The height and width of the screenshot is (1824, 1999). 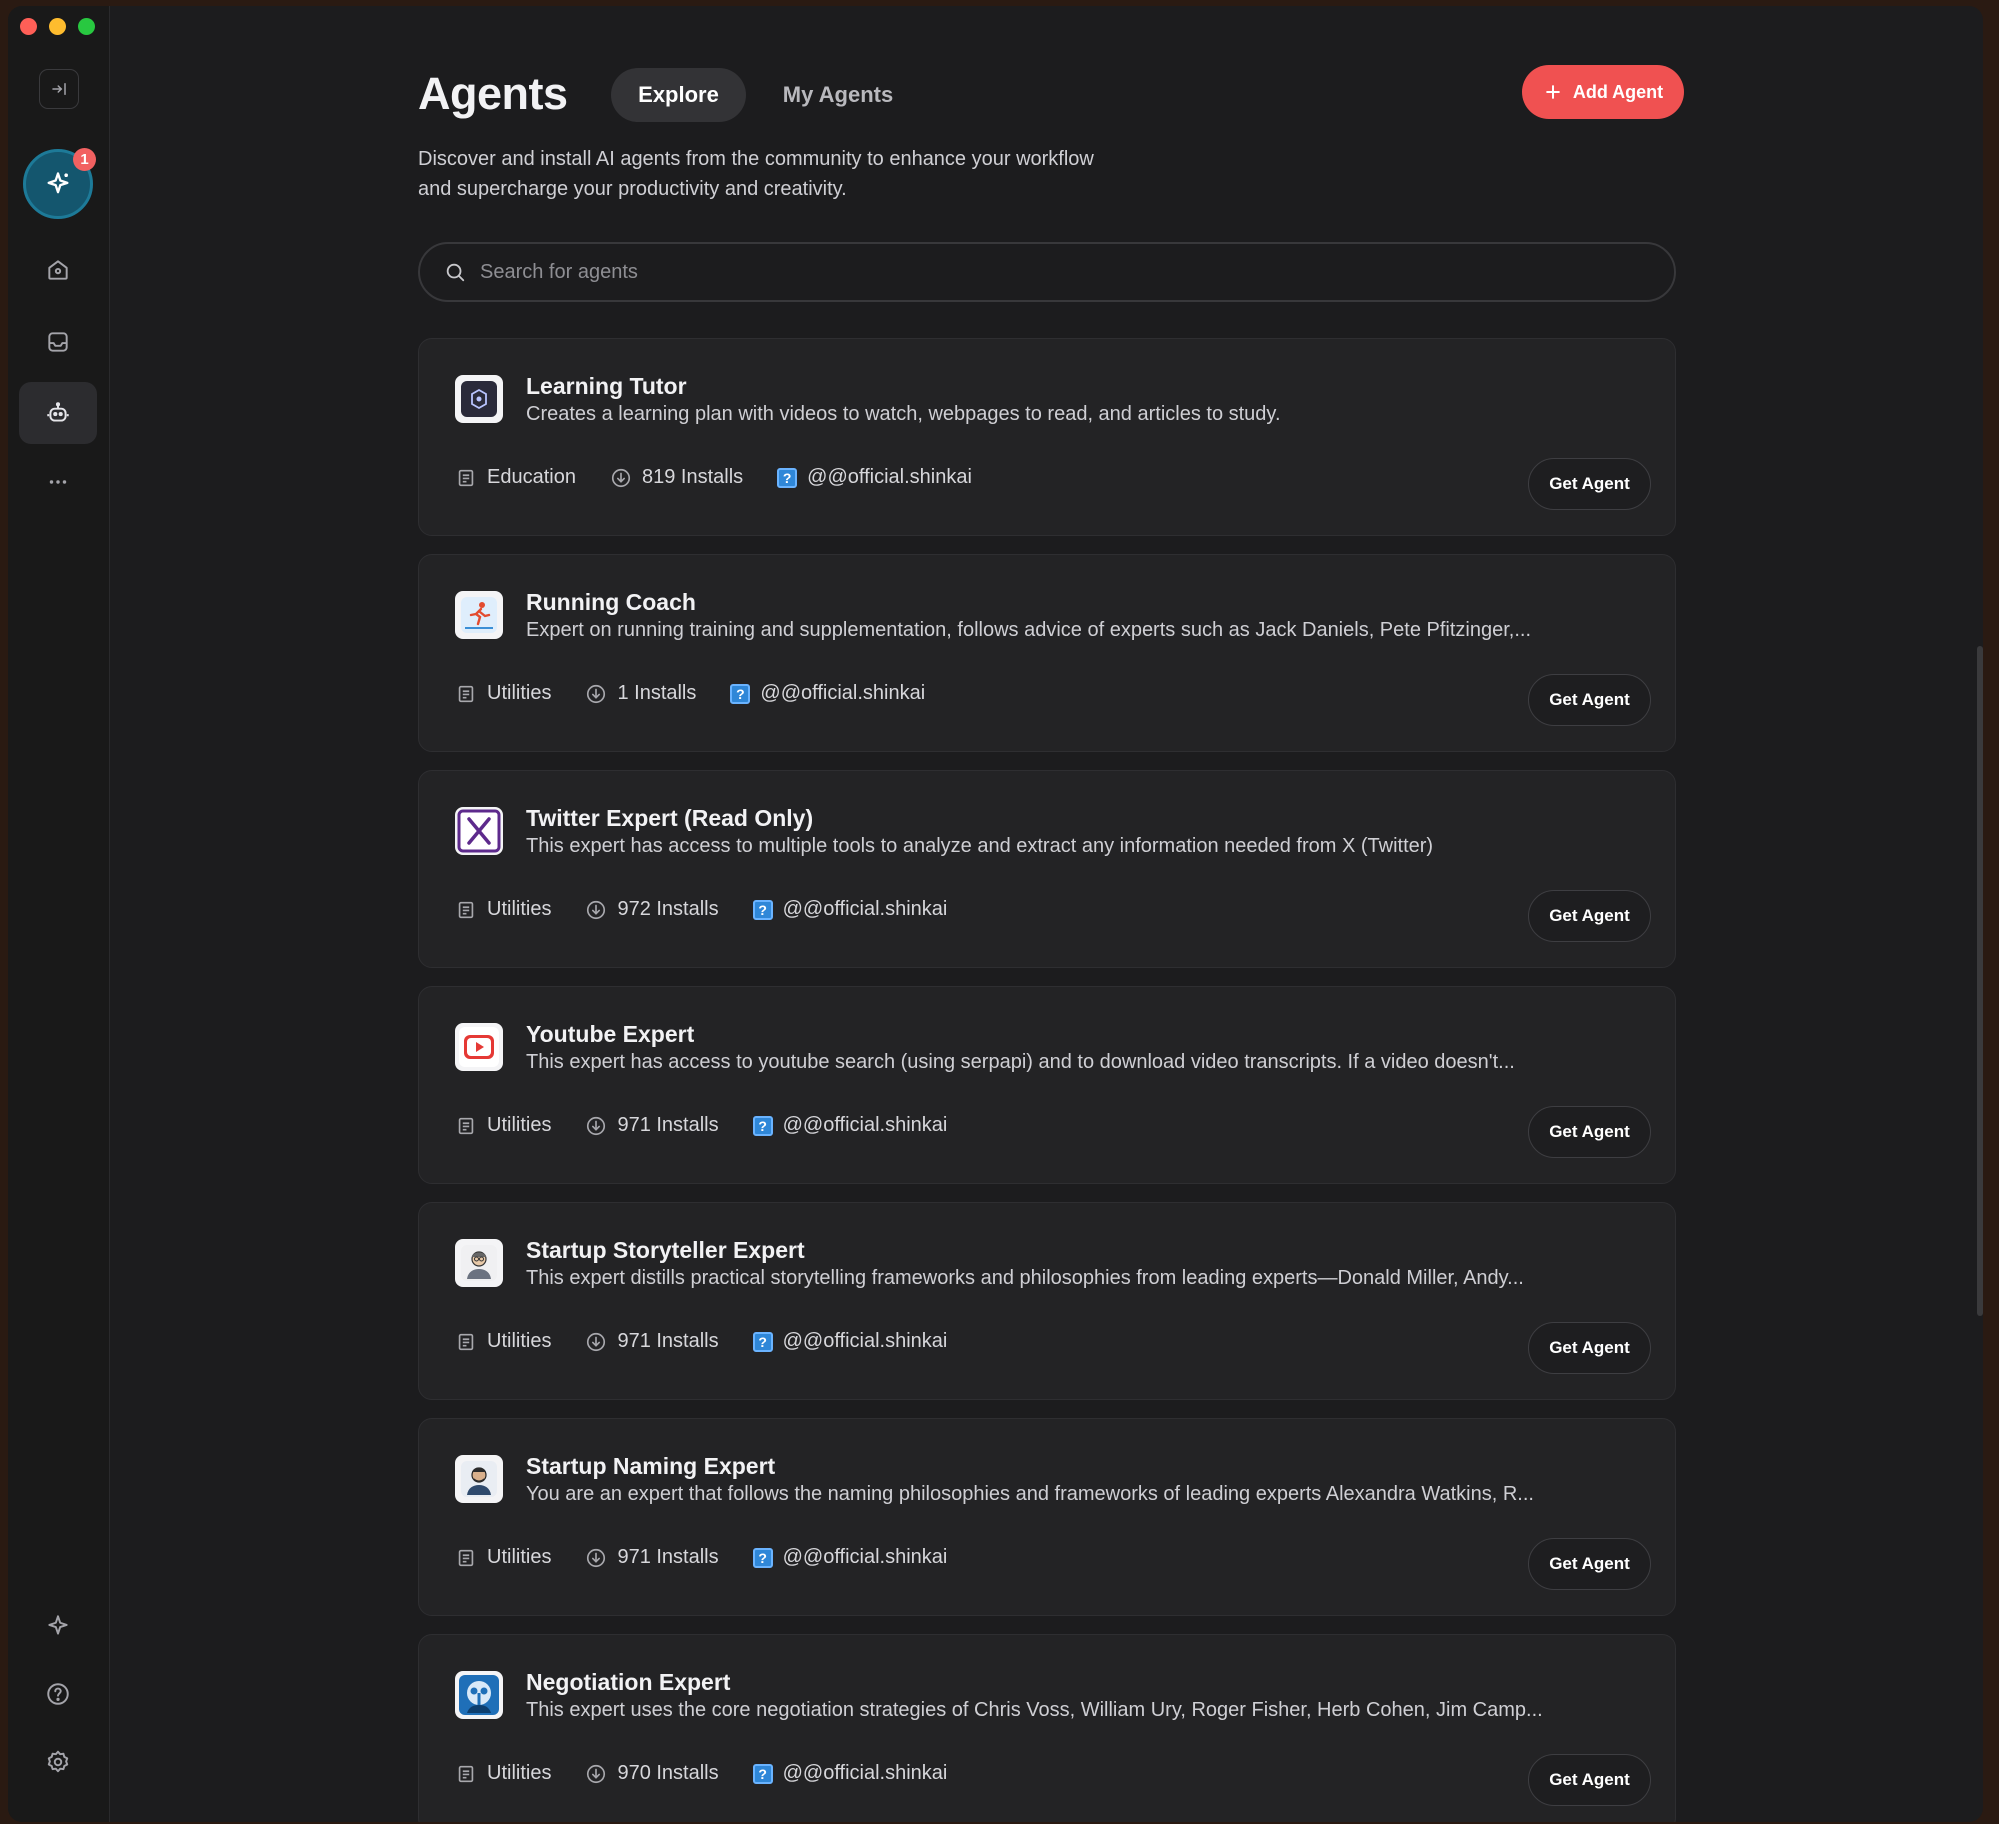 What do you see at coordinates (58, 1694) in the screenshot?
I see `sidebar-item-help` at bounding box center [58, 1694].